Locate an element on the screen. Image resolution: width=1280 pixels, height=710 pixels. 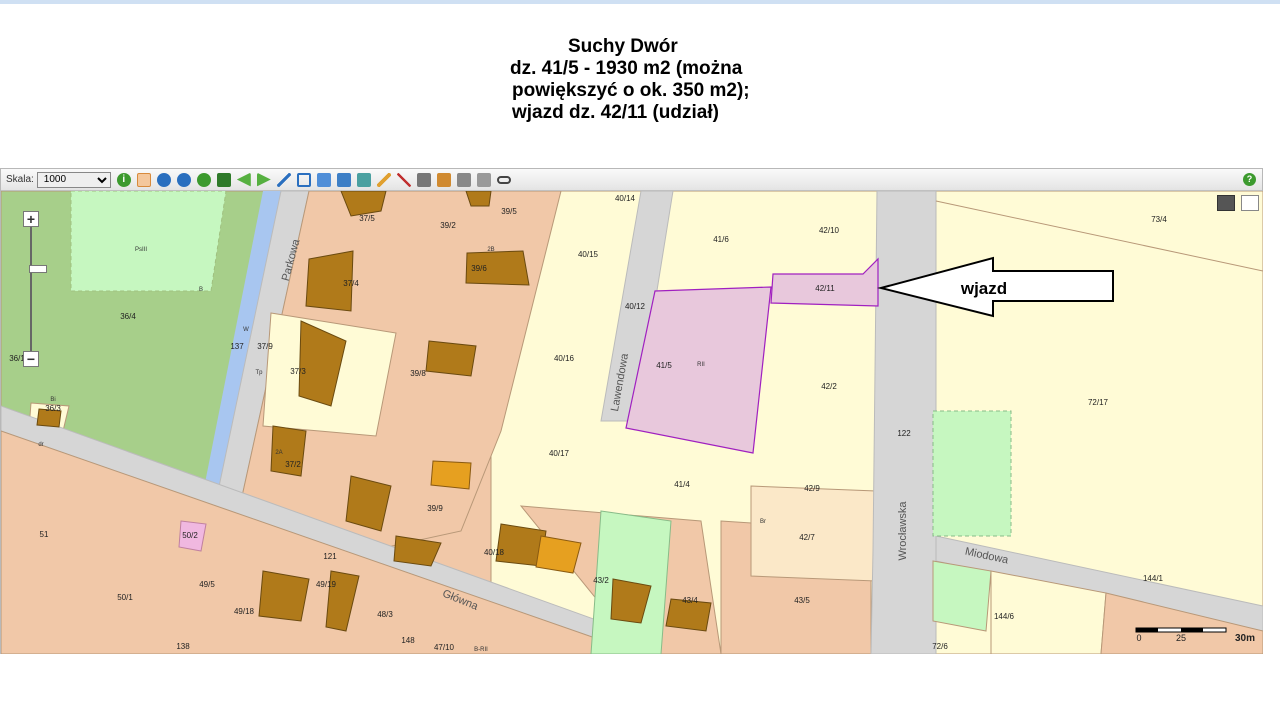
top-strip is located at coordinates (640, 2).